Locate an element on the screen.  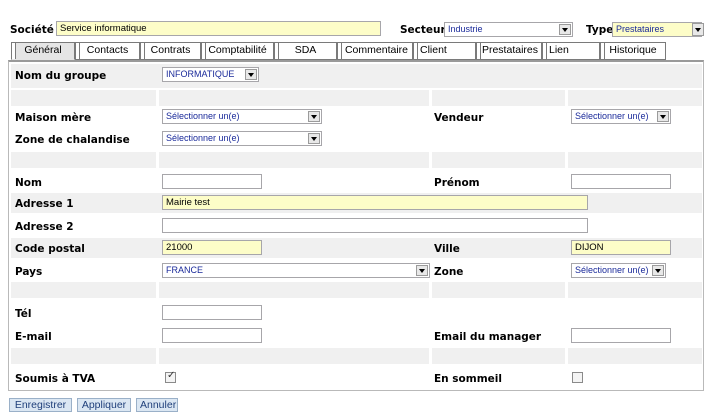
tab-comptabilite: Comptabilité is located at coordinates (237, 51).